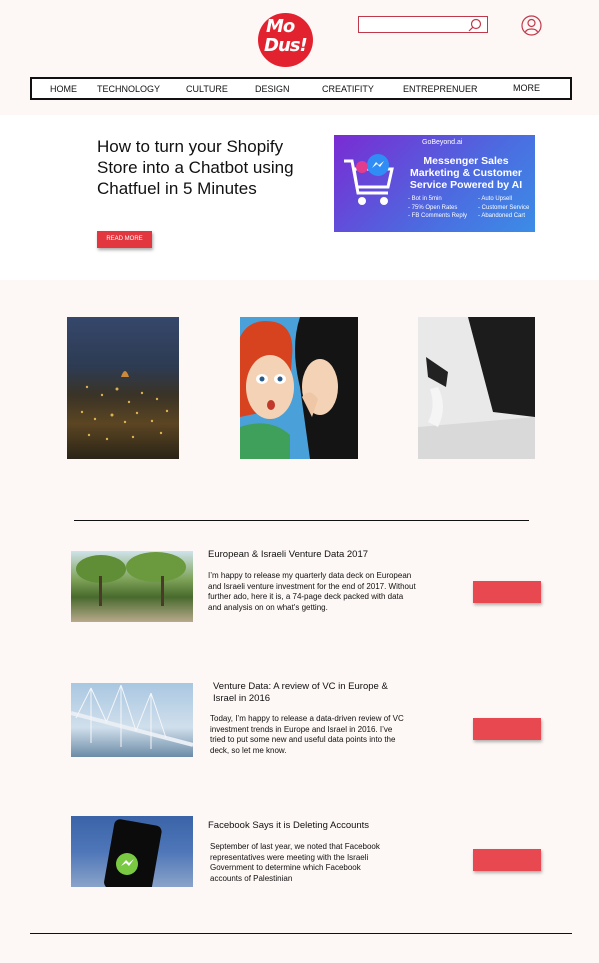 The image size is (599, 963). What do you see at coordinates (348, 89) in the screenshot?
I see `nav-item-creatifity: CREATIFITY` at bounding box center [348, 89].